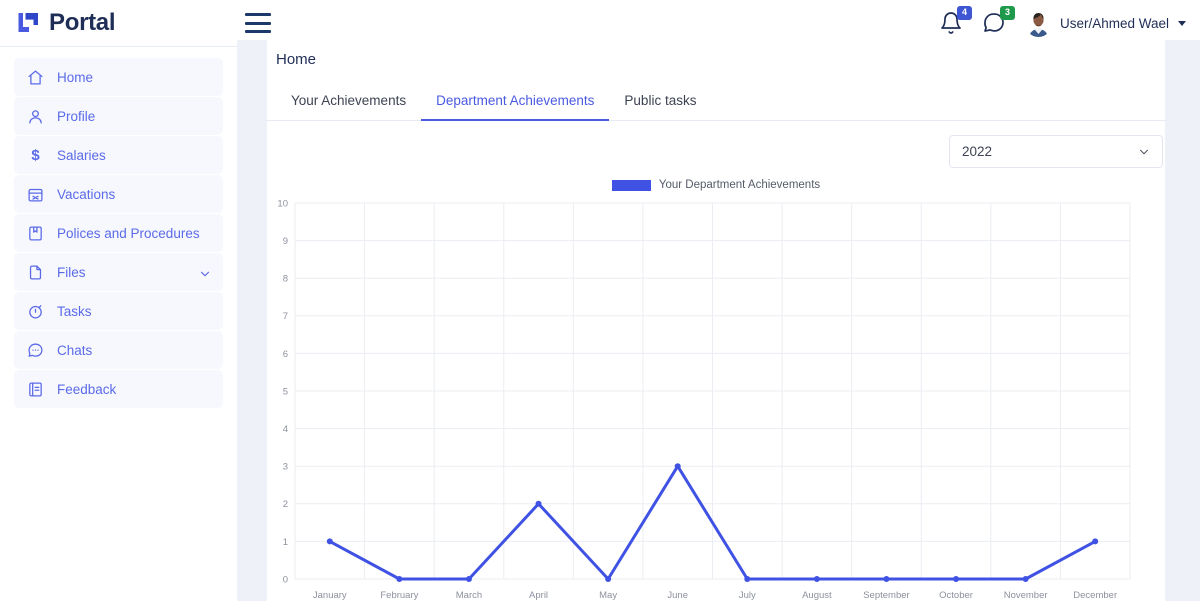  Describe the element at coordinates (35, 389) in the screenshot. I see `feedback-form-icon` at that location.